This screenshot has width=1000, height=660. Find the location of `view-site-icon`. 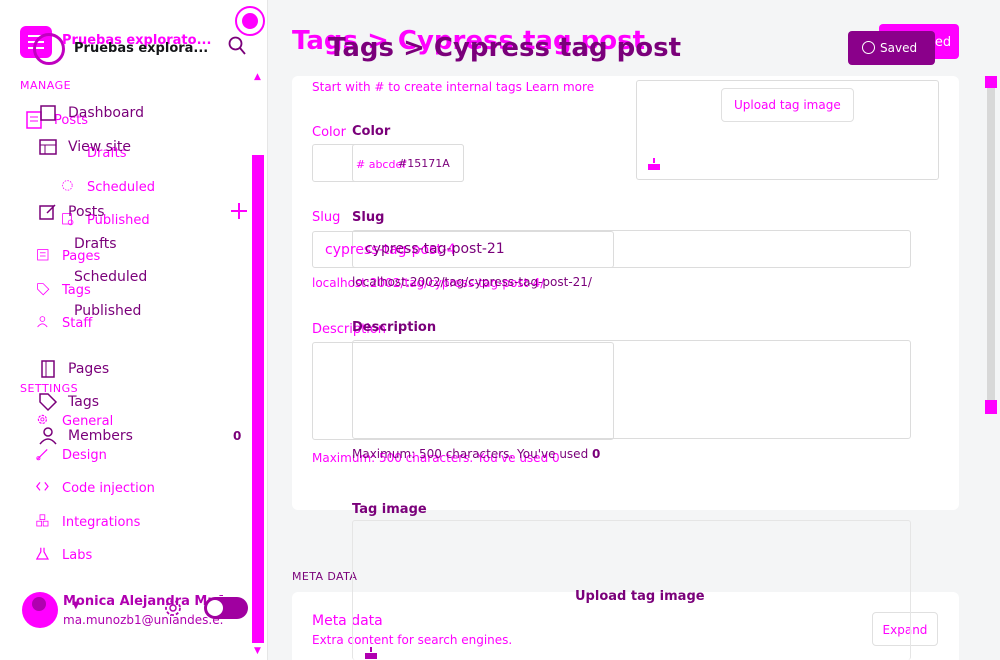

view-site-icon is located at coordinates (48, 147).